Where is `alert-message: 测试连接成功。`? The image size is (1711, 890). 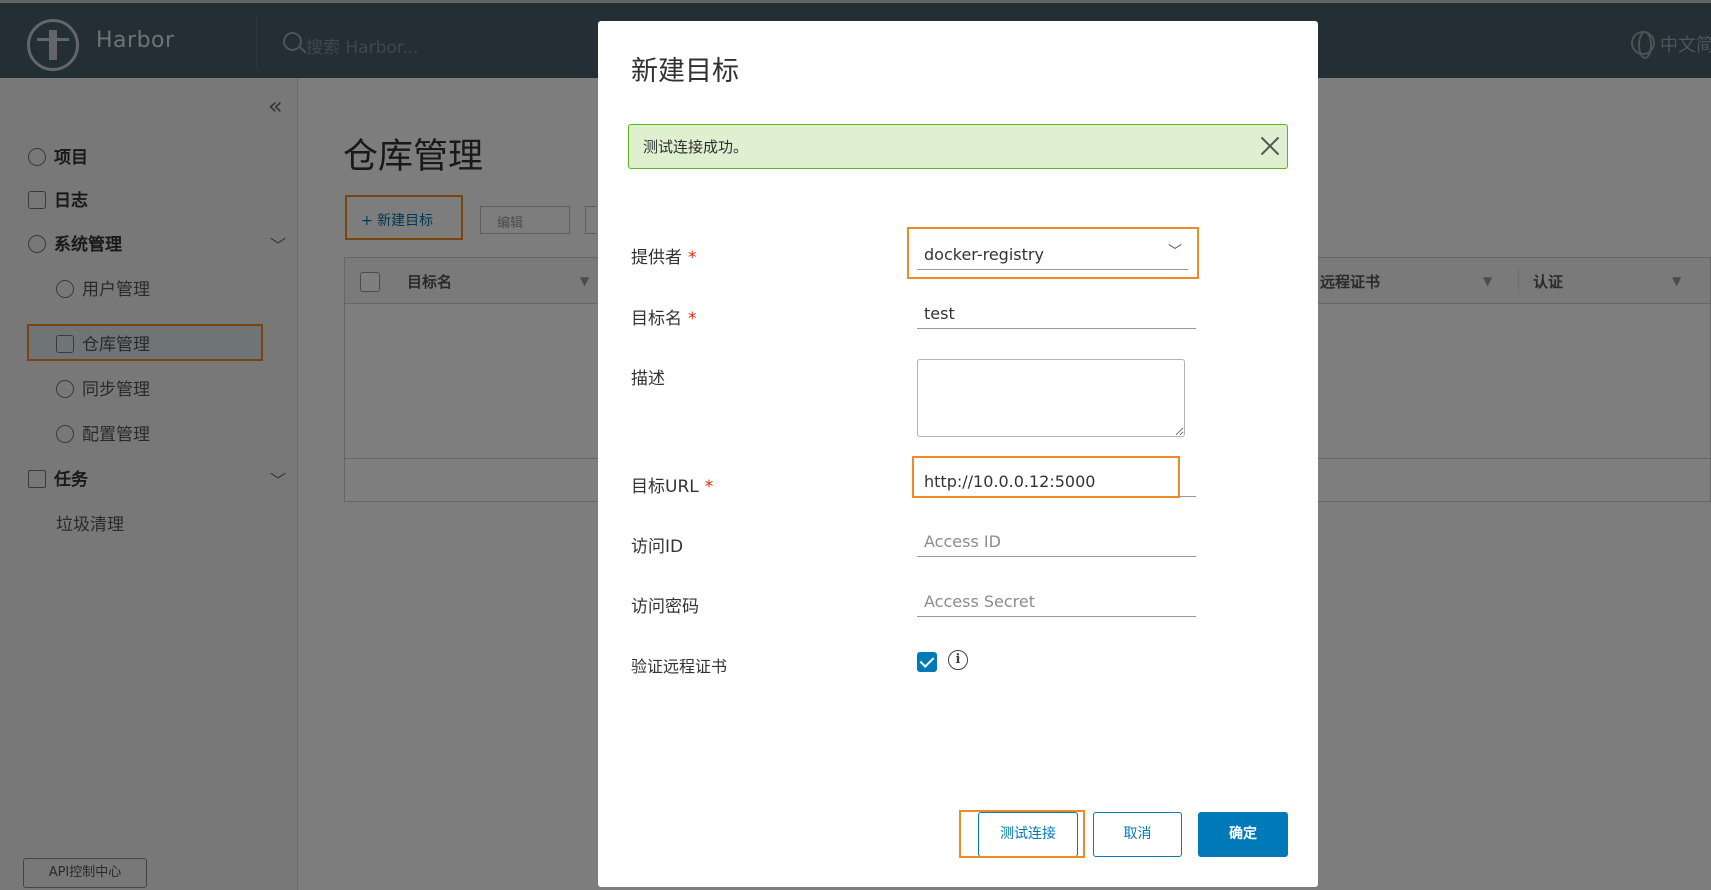 alert-message: 测试连接成功。 is located at coordinates (696, 147).